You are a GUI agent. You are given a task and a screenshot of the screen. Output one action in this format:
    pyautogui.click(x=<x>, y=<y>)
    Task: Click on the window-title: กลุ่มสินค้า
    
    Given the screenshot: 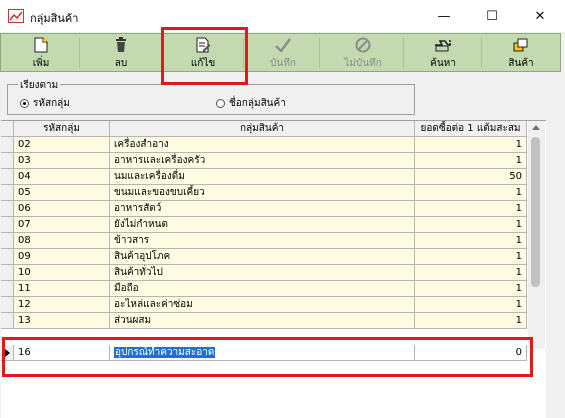 What is the action you would take?
    pyautogui.click(x=54, y=18)
    